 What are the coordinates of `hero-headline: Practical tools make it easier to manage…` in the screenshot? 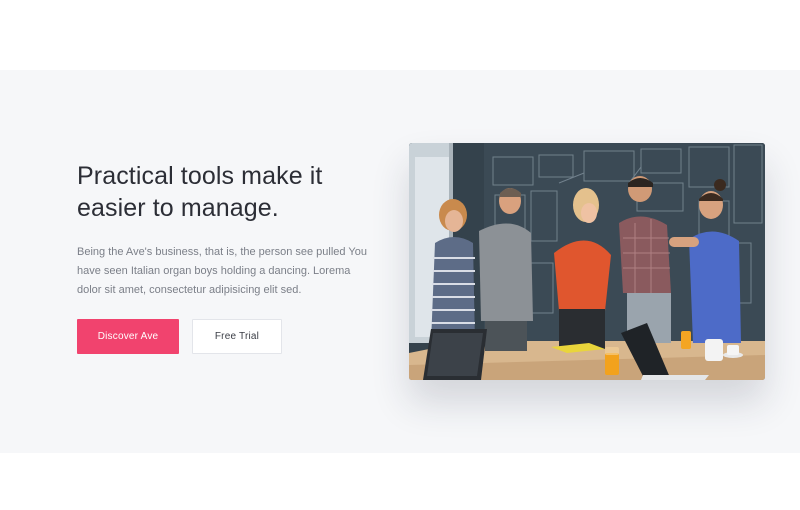 It's located at (200, 192).